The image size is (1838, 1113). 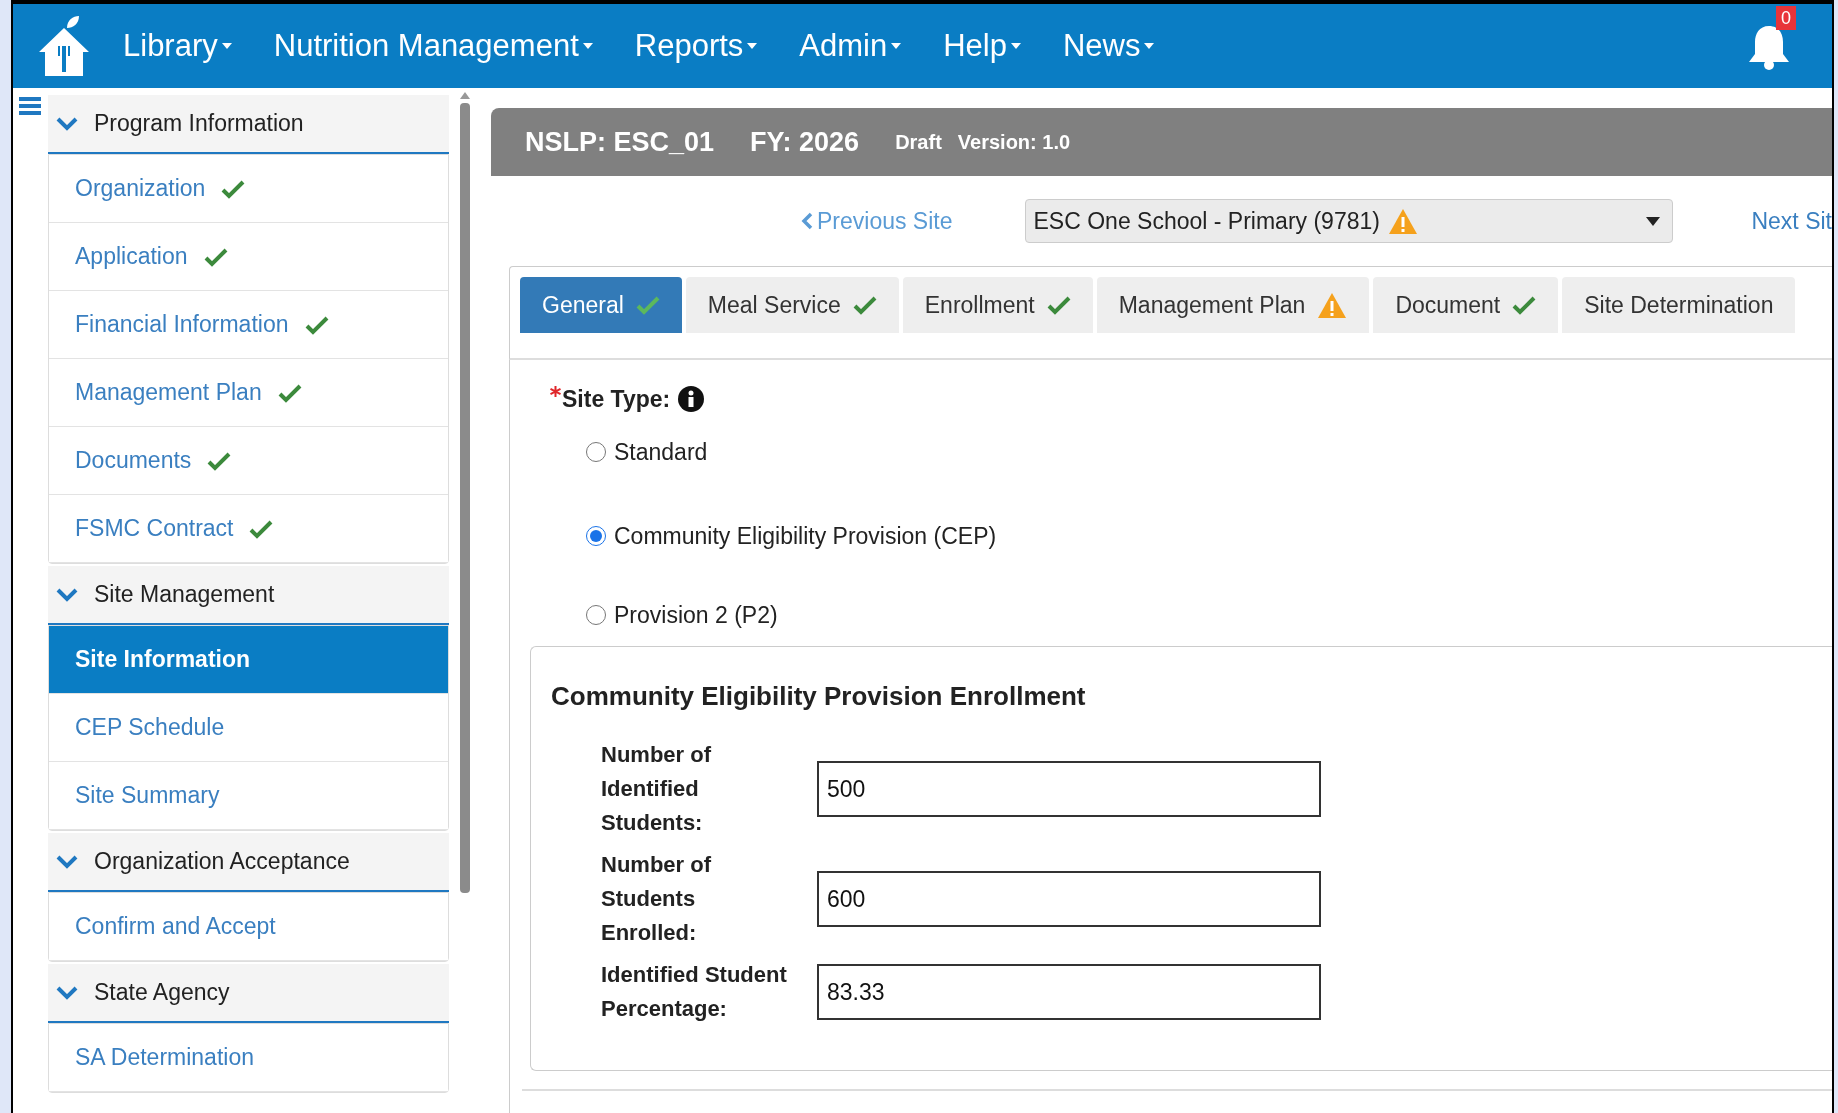 I want to click on info-icon, so click(x=691, y=399).